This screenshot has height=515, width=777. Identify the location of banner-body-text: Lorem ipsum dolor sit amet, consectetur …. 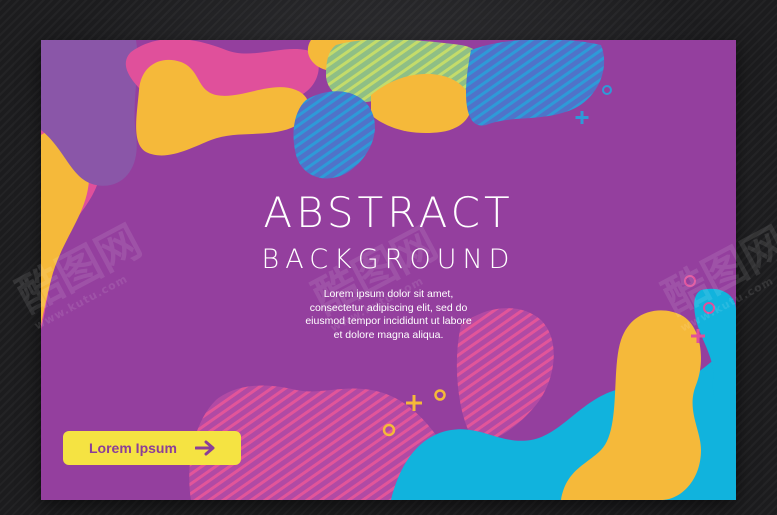
(388, 315).